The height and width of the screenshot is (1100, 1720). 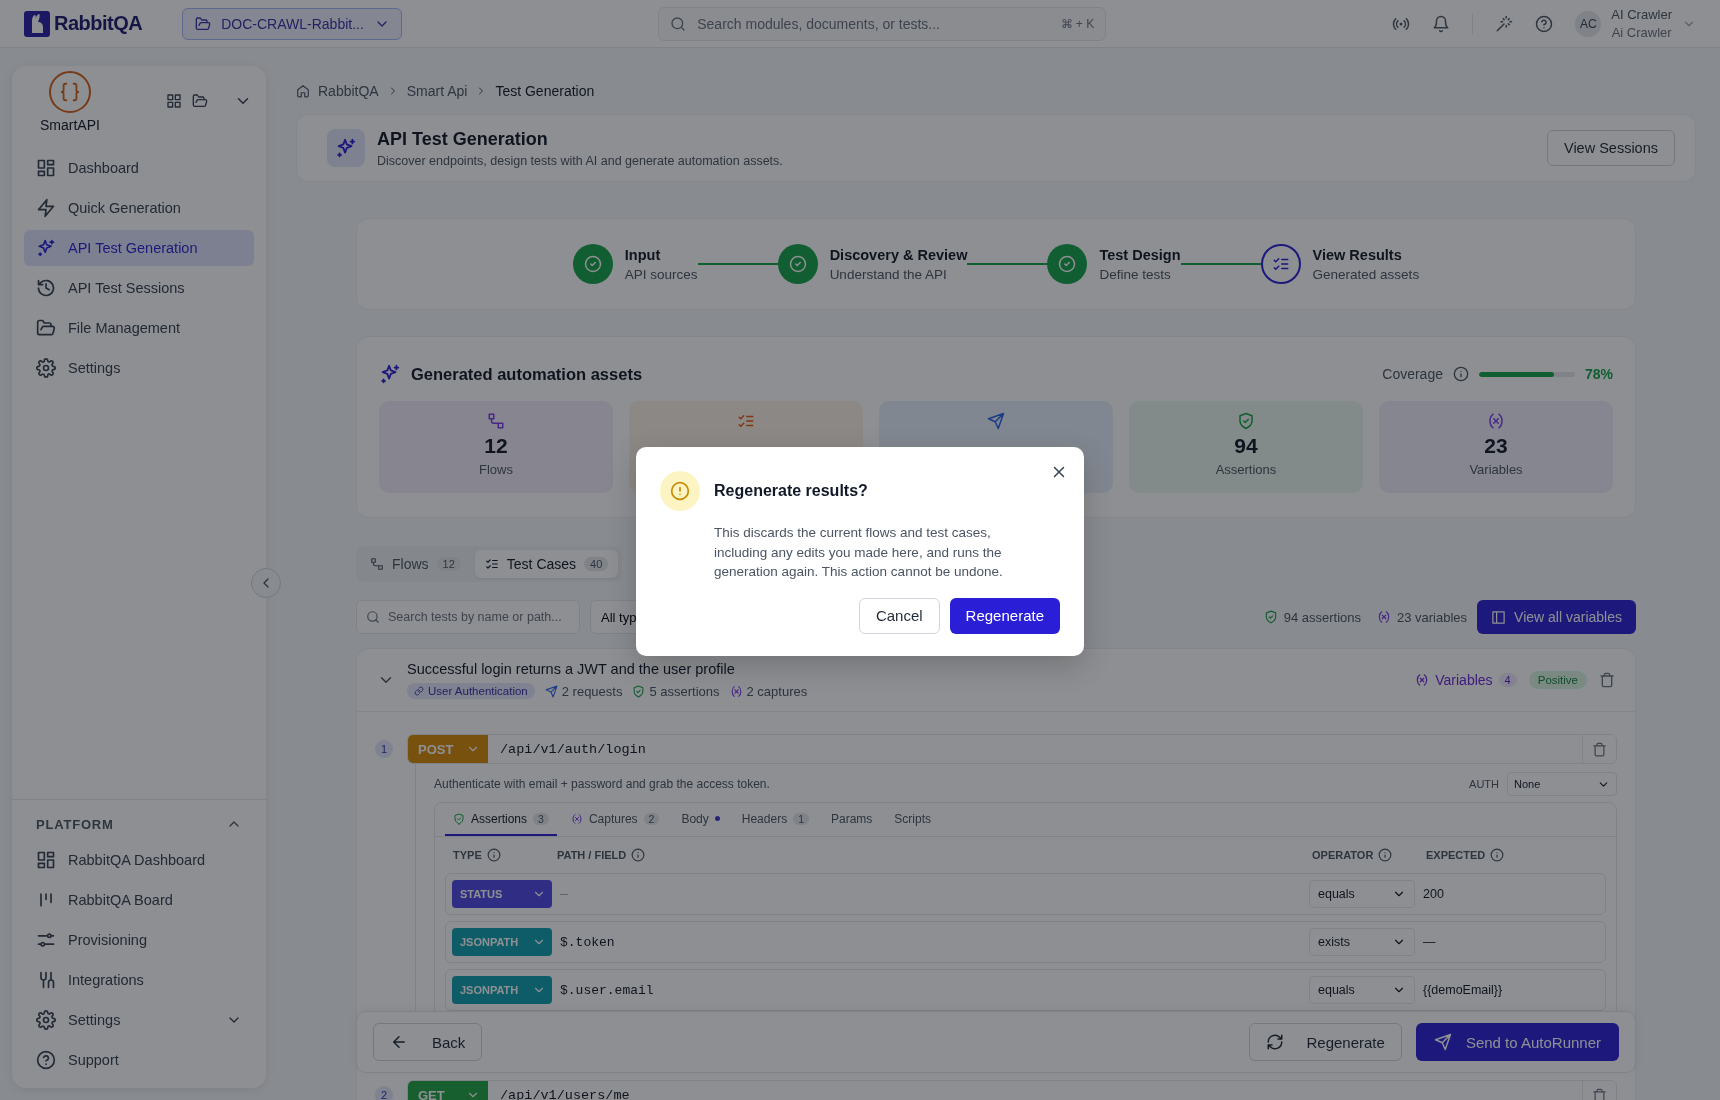 What do you see at coordinates (384, 749) in the screenshot?
I see `step-number: 1` at bounding box center [384, 749].